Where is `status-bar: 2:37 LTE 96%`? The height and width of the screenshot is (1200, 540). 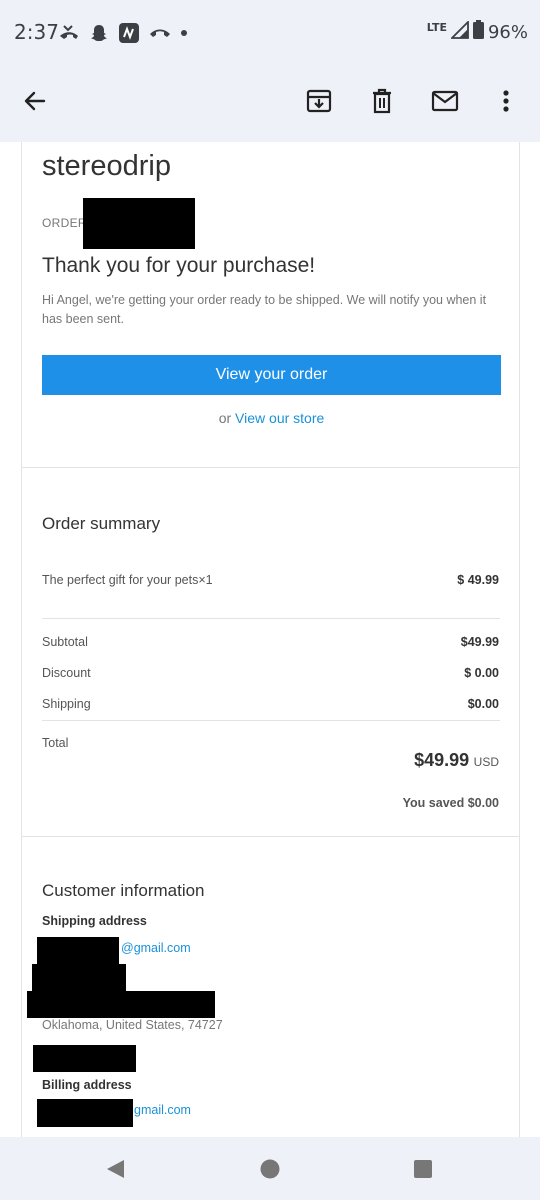
status-bar: 2:37 LTE 96% is located at coordinates (270, 32).